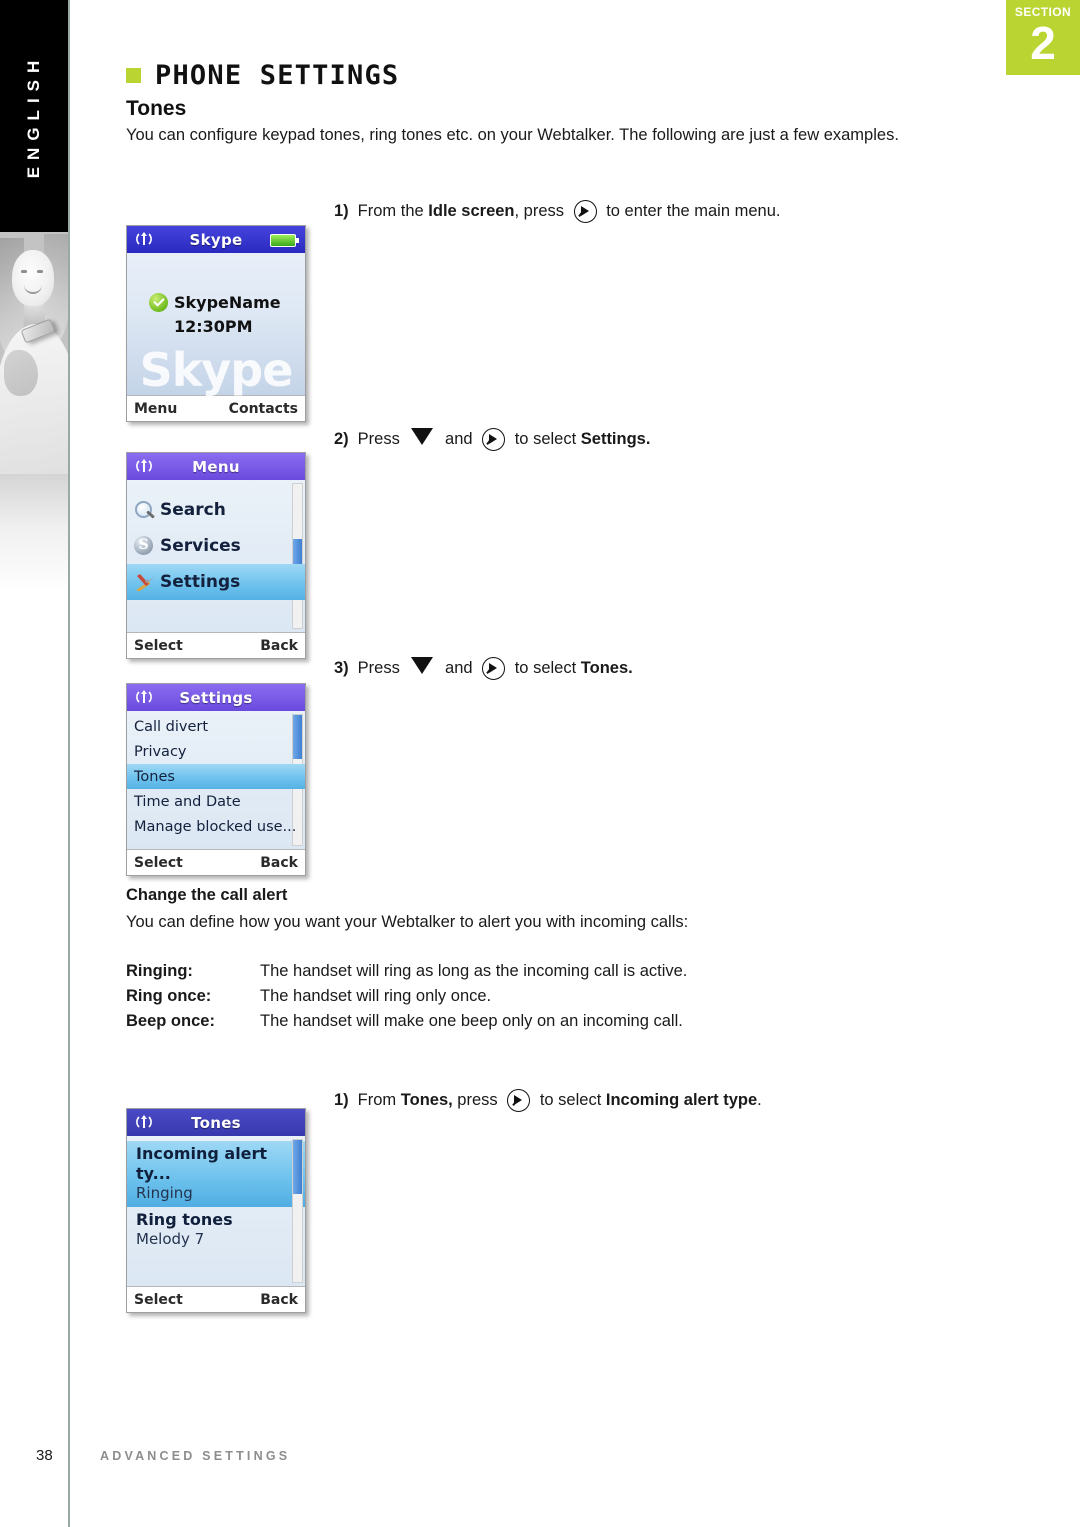 This screenshot has height=1527, width=1080. I want to click on list-item-label: Tones, so click(154, 776).